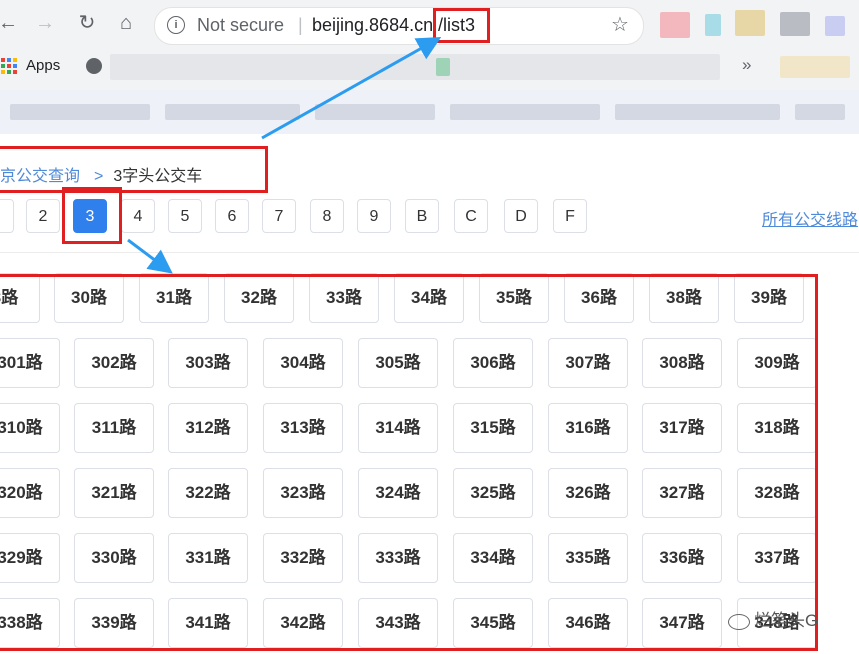 The image size is (859, 654). Describe the element at coordinates (284, 155) in the screenshot. I see `annotation-arrows` at that location.